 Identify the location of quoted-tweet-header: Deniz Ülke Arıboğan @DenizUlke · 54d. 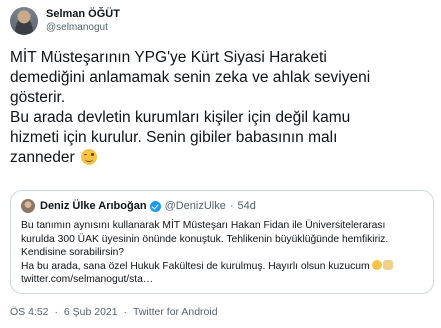
(138, 206).